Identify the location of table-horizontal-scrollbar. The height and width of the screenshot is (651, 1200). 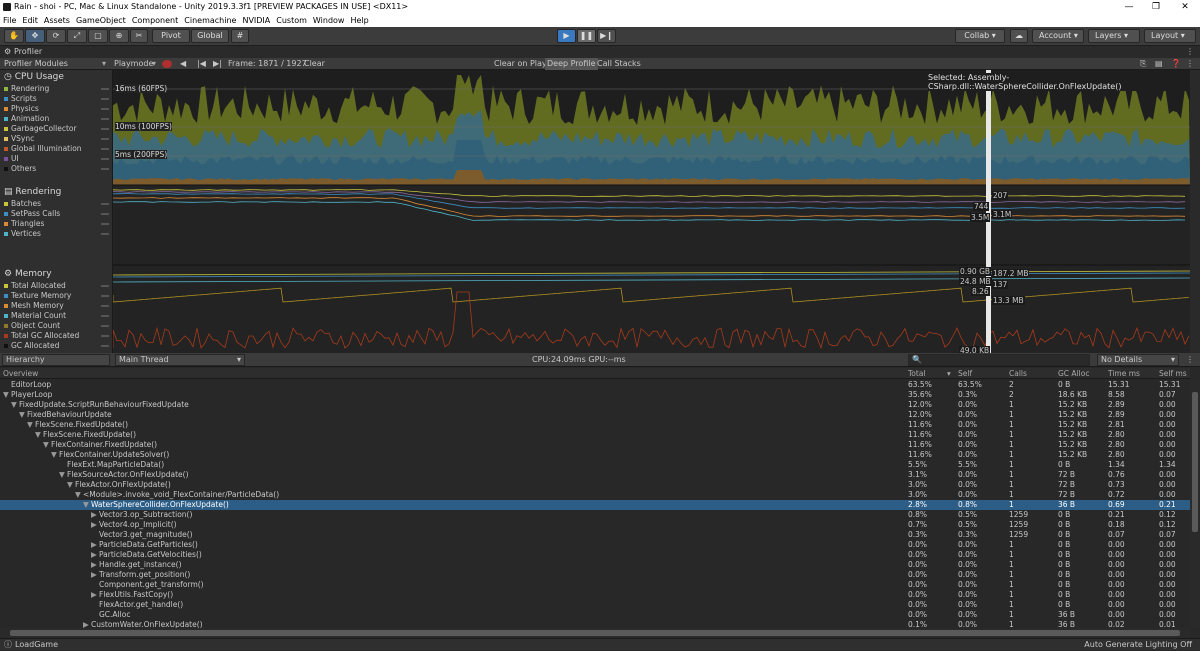
(595, 633).